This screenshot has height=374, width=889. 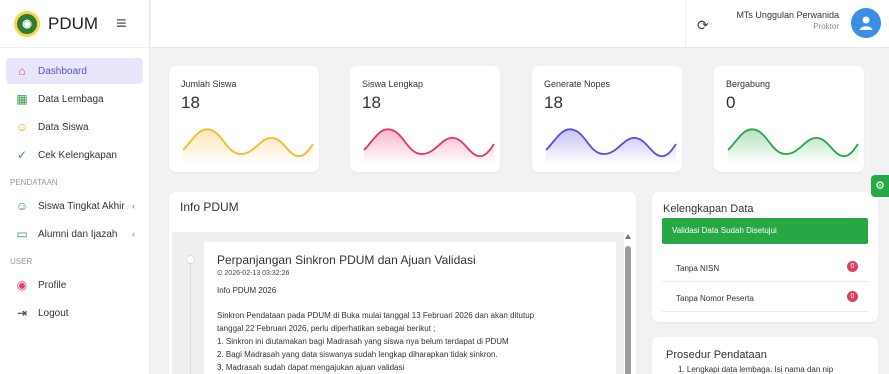 What do you see at coordinates (74, 313) in the screenshot?
I see `sidebar-item-logout: ⇥ Logout` at bounding box center [74, 313].